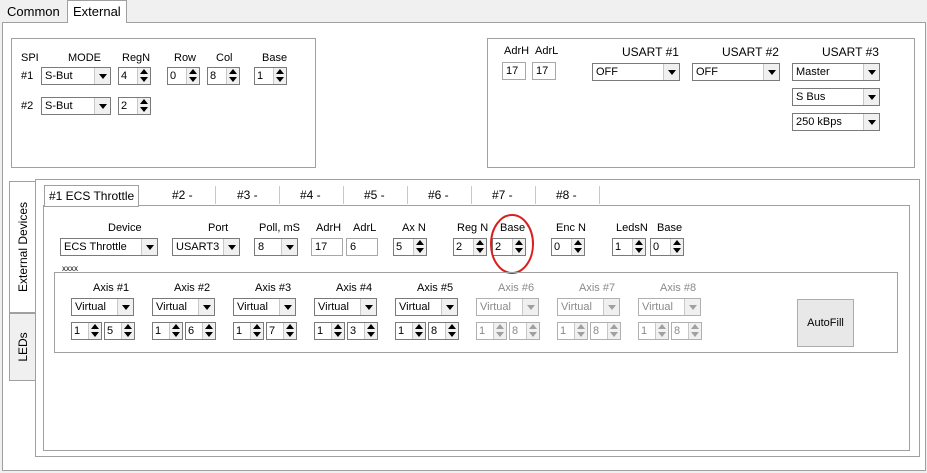  Describe the element at coordinates (836, 122) in the screenshot. I see `usart3-speed-select: 250 kBps` at that location.